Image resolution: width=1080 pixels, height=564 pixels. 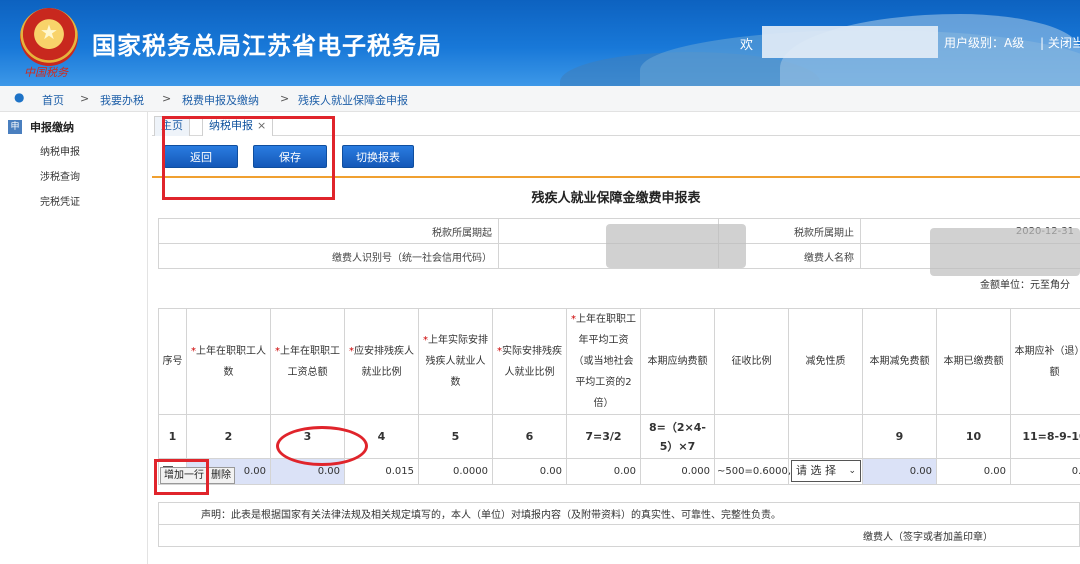 I want to click on header-text: 本期减免费额, so click(x=899, y=361).